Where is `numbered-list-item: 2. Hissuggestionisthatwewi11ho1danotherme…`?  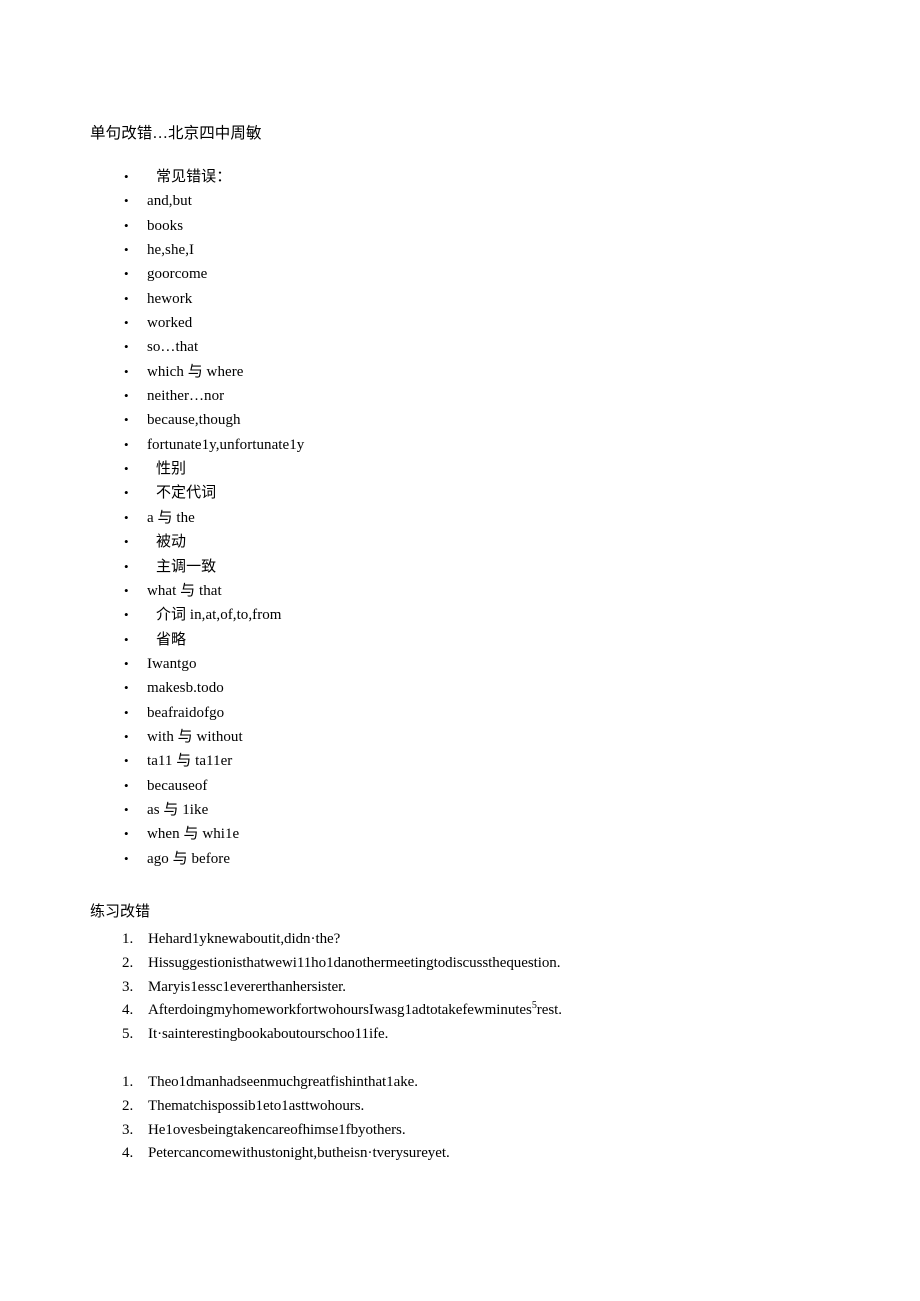 numbered-list-item: 2. Hissuggestionisthatwewi11ho1danotherme… is located at coordinates (460, 964).